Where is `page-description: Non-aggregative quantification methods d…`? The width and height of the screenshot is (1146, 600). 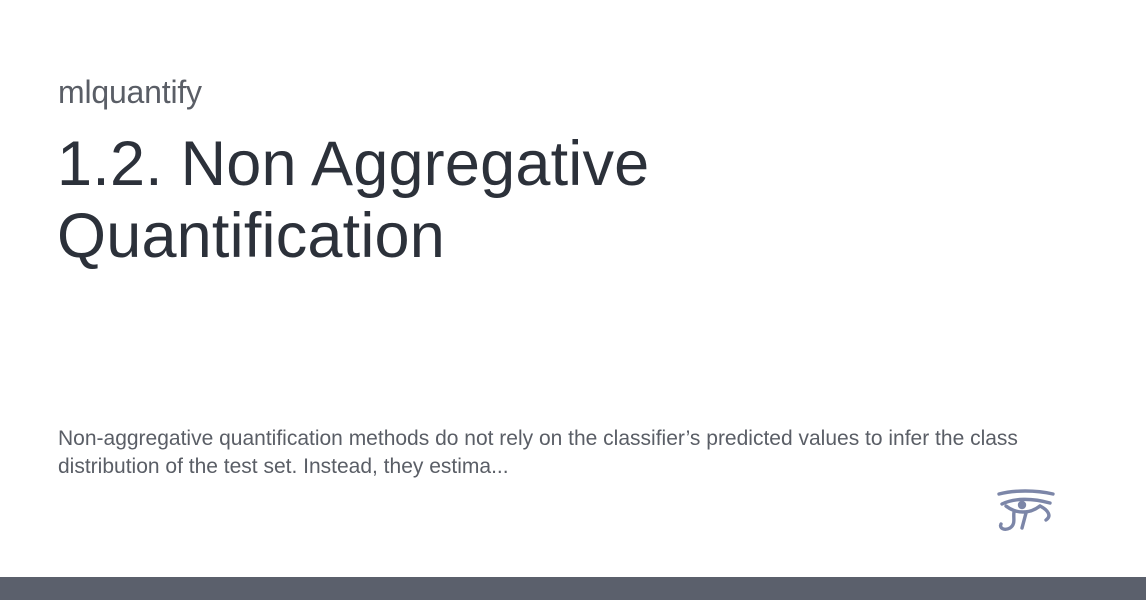 page-description: Non-aggregative quantification methods d… is located at coordinates (538, 452).